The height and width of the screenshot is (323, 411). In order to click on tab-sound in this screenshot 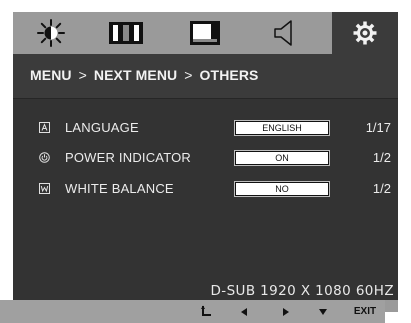, I will do `click(284, 33)`.